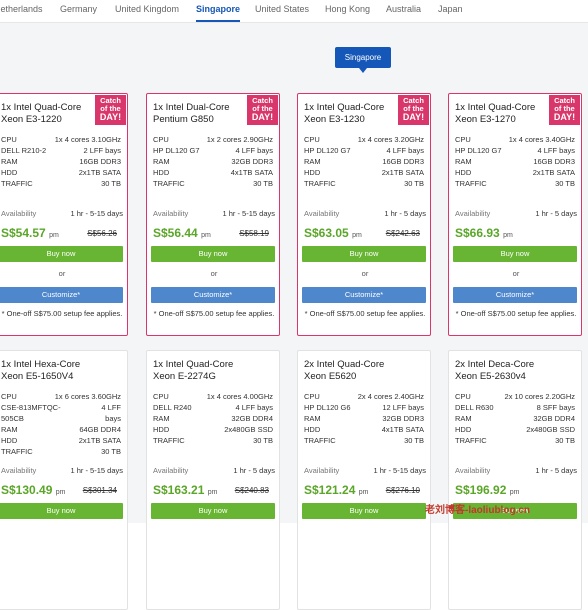  I want to click on tab-united-kingdom: United Kingdom, so click(147, 9).